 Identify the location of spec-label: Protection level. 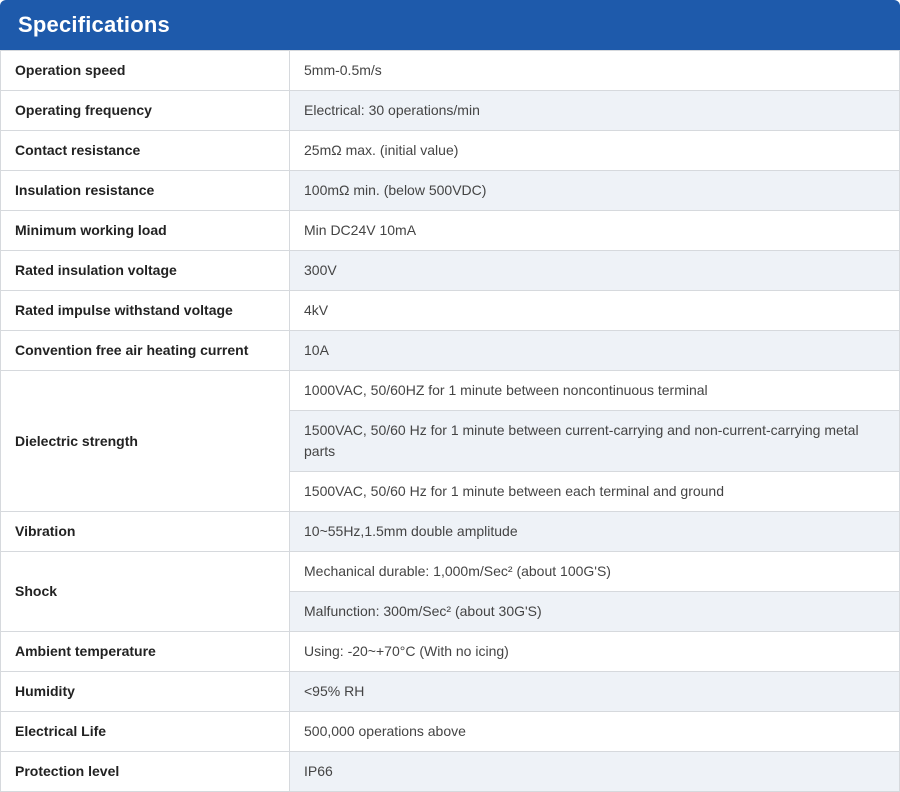
(145, 771).